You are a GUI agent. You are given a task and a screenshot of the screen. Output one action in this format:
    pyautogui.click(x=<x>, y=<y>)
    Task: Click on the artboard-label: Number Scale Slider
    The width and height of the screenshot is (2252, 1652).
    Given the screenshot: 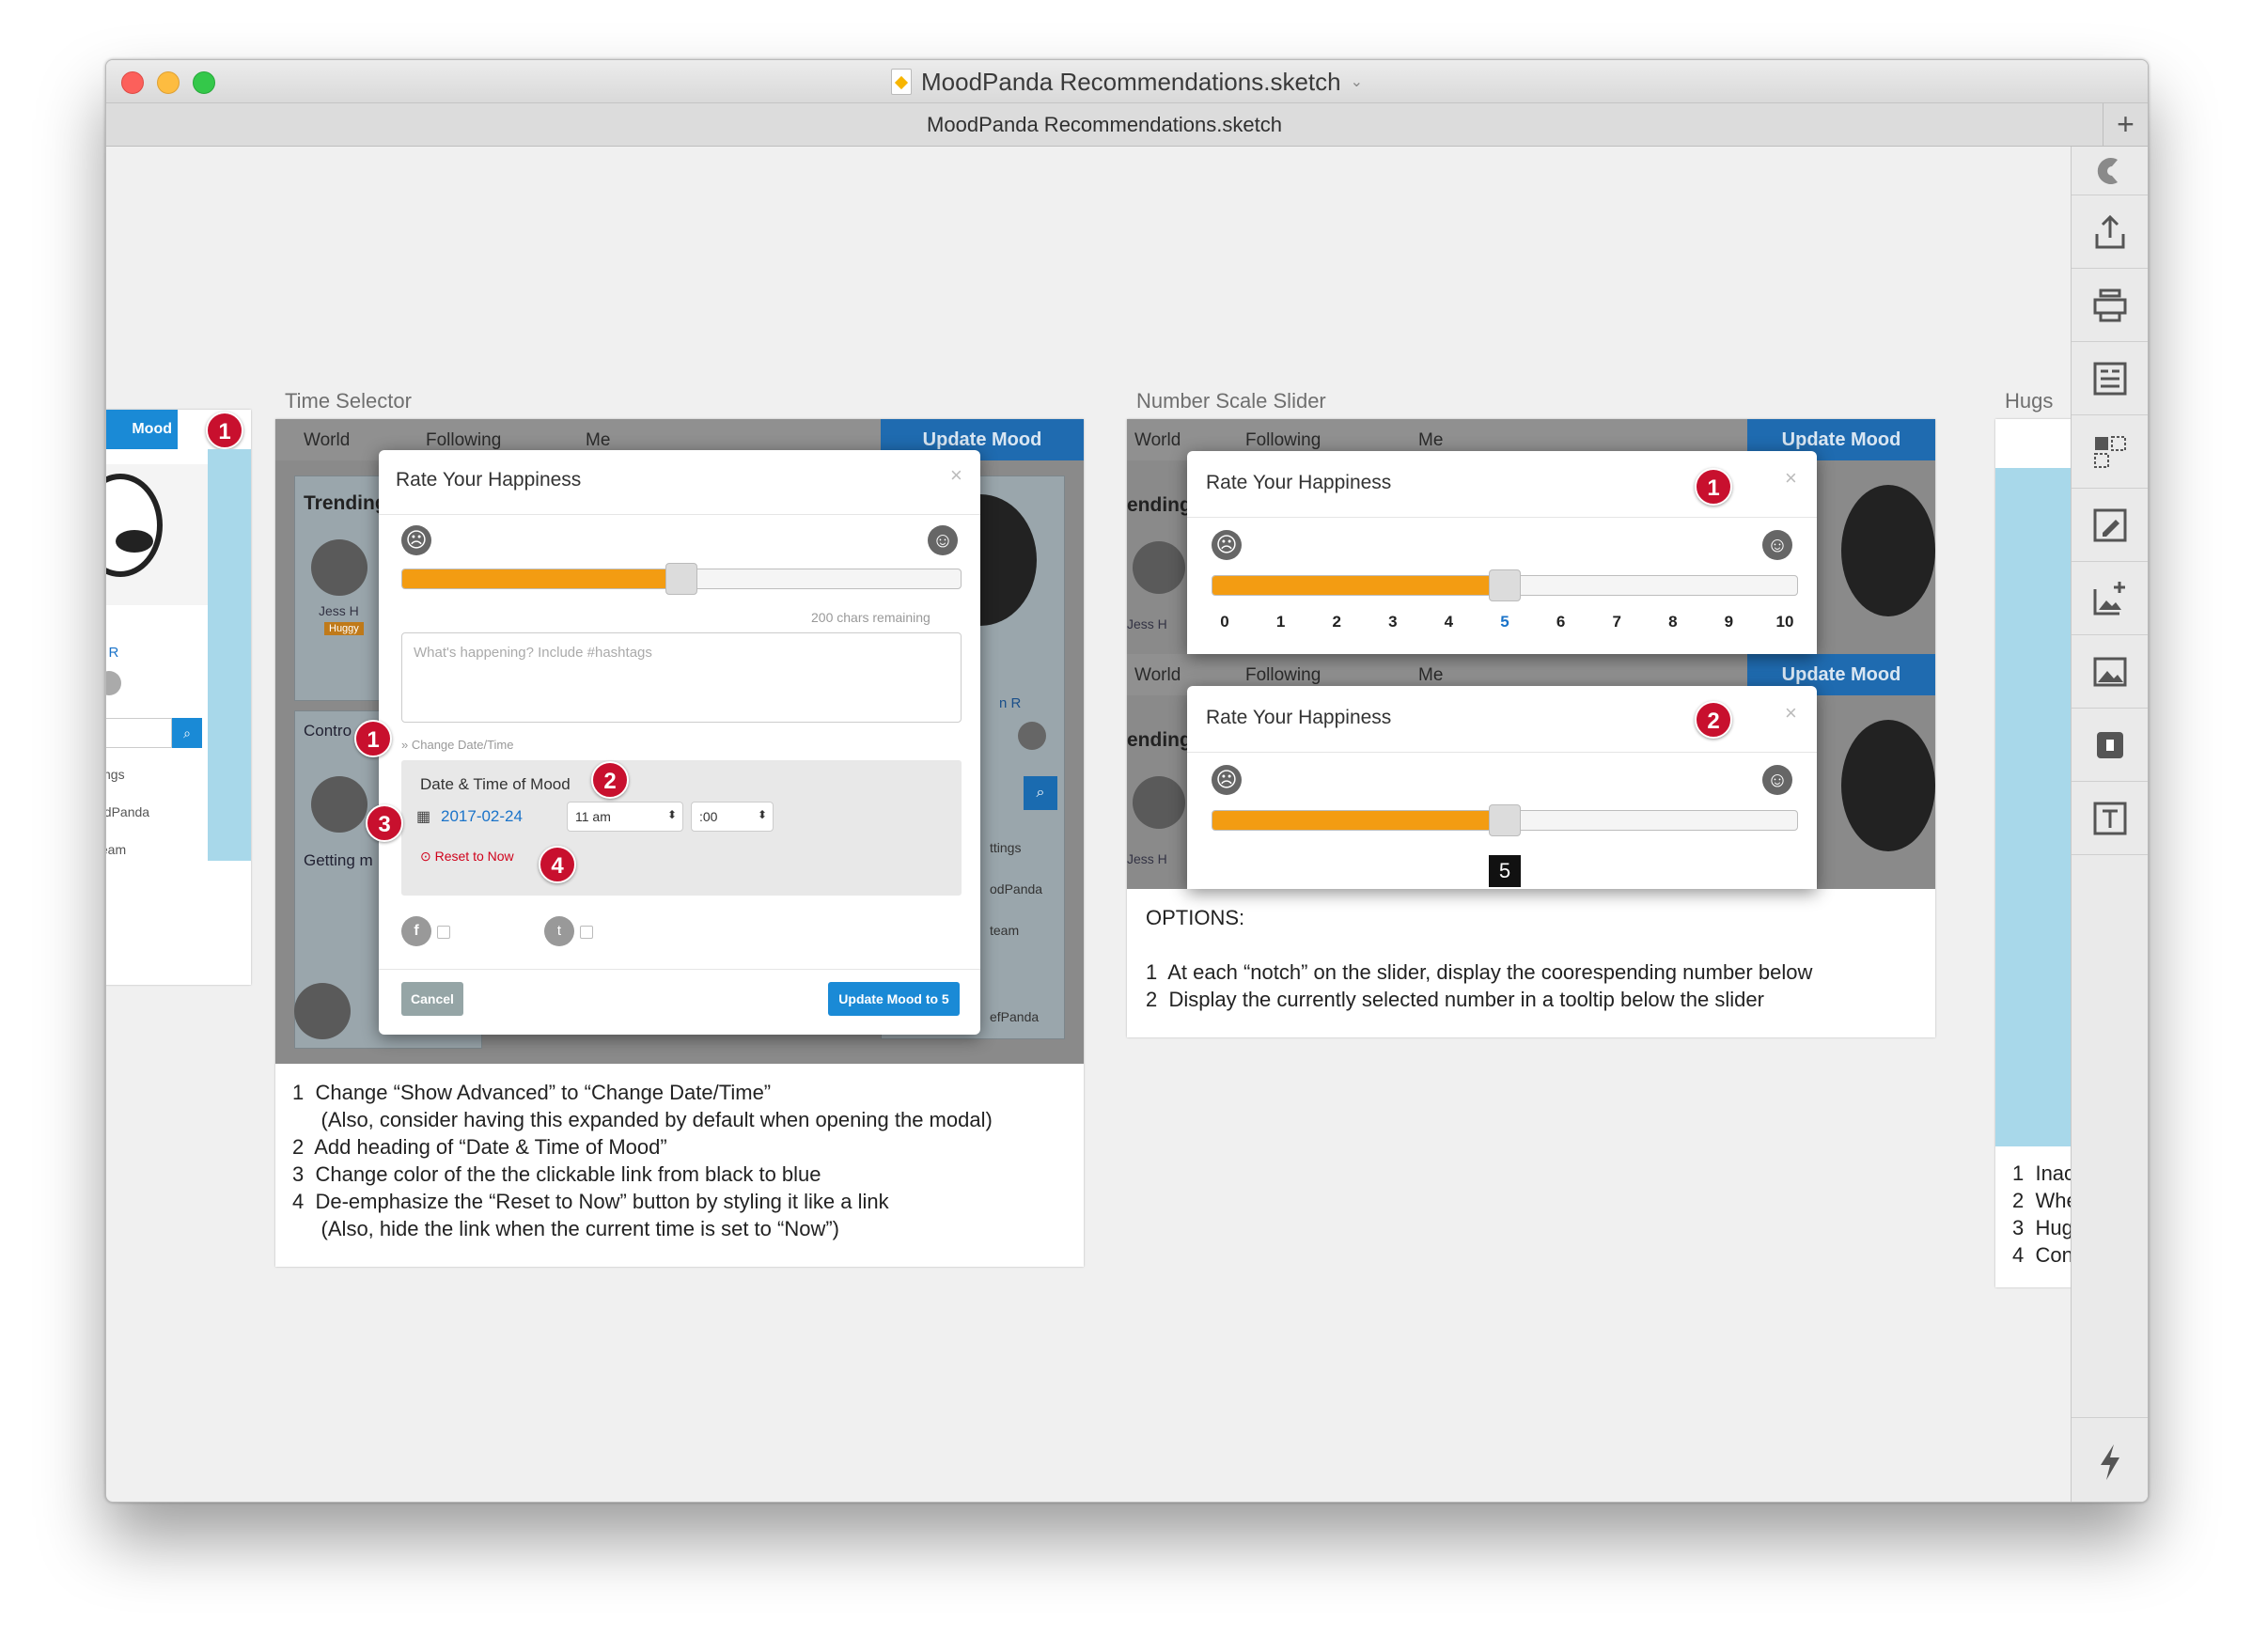 What is the action you would take?
    pyautogui.click(x=1231, y=401)
    